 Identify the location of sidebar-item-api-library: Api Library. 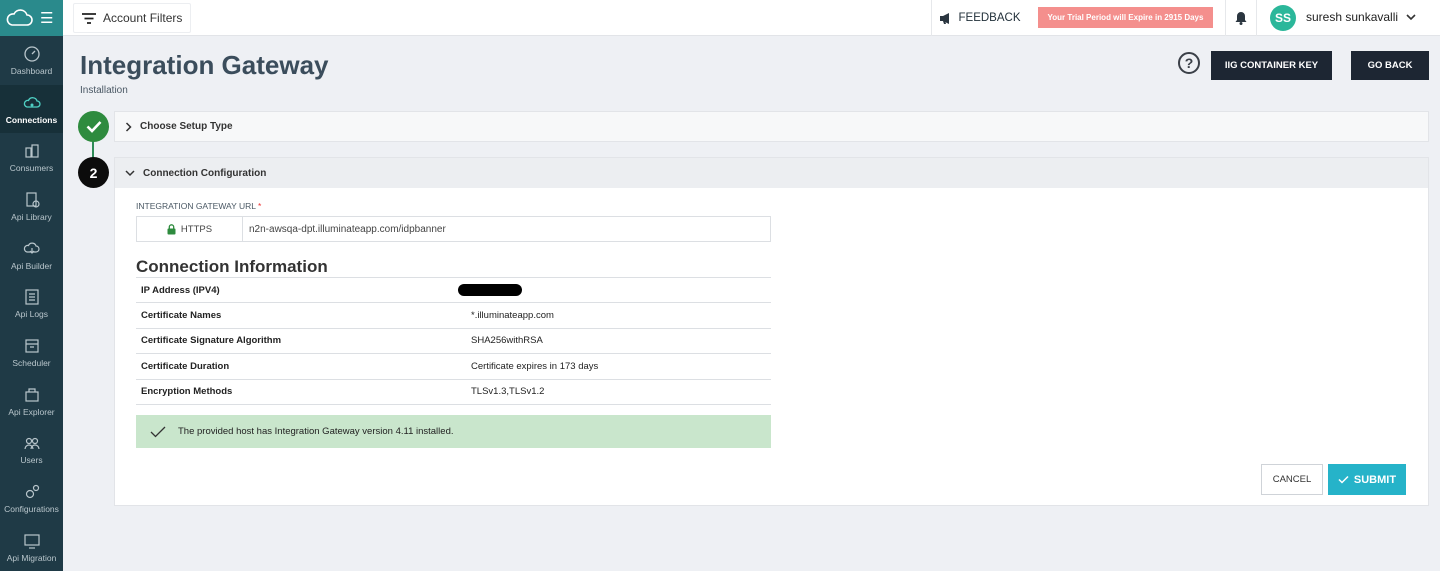
(31, 206).